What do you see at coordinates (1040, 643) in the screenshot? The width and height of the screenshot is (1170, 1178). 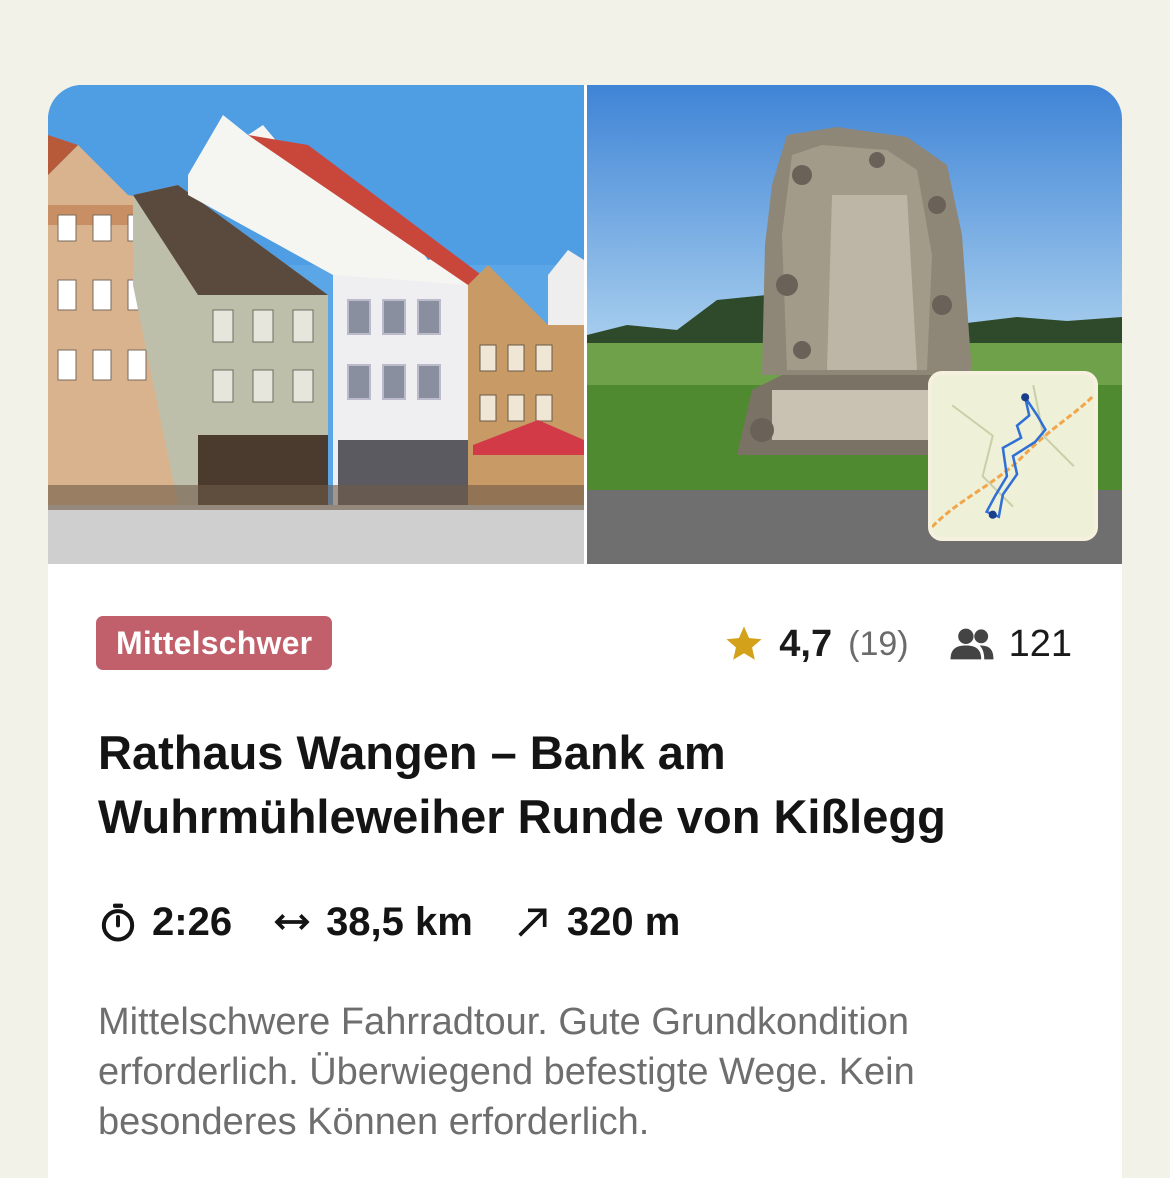 I see `participants-count: 121` at bounding box center [1040, 643].